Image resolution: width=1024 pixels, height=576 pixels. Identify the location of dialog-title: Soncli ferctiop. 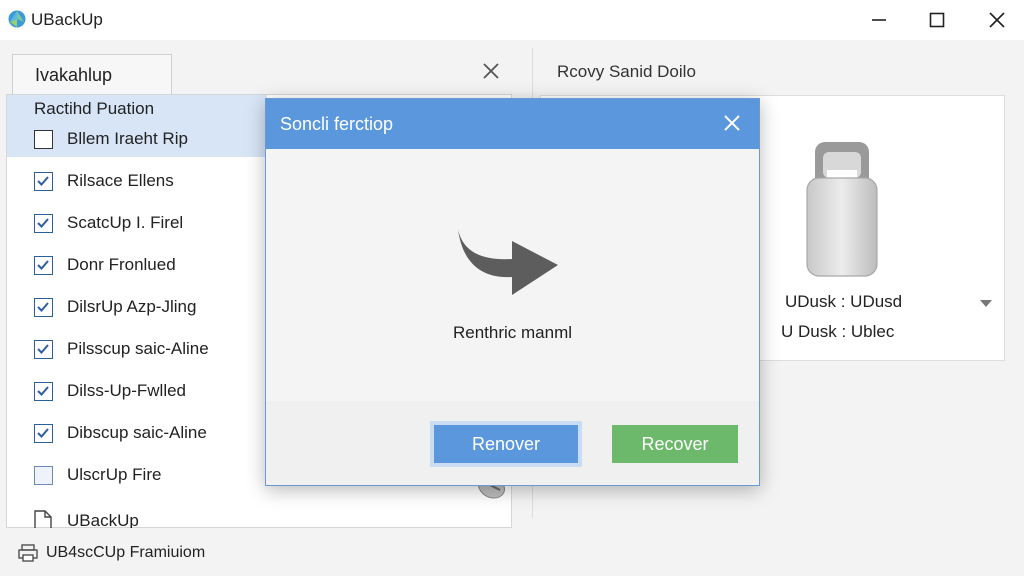
(337, 124).